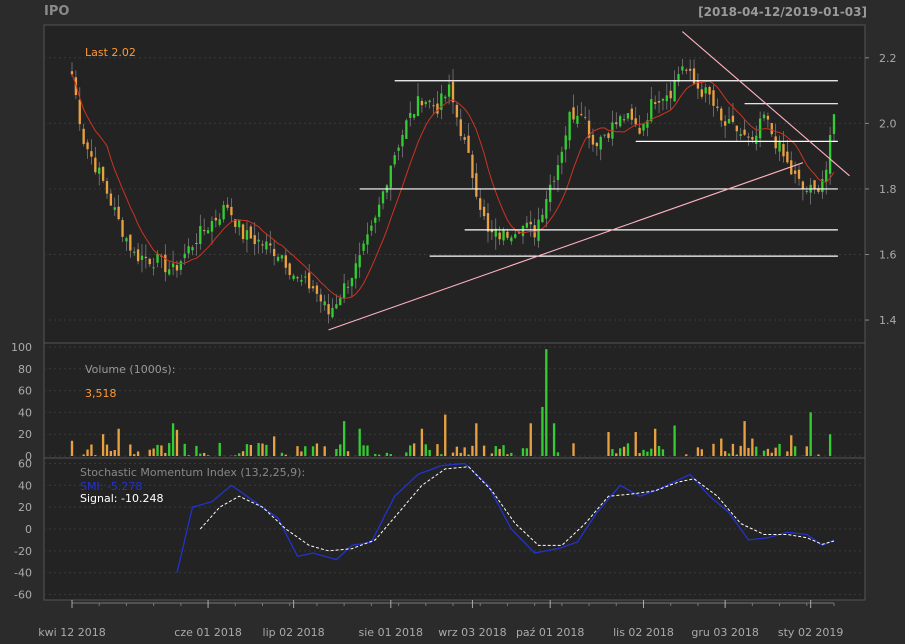 The height and width of the screenshot is (644, 905). Describe the element at coordinates (888, 123) in the screenshot. I see `price-axis-tick-label: 2.0` at that location.